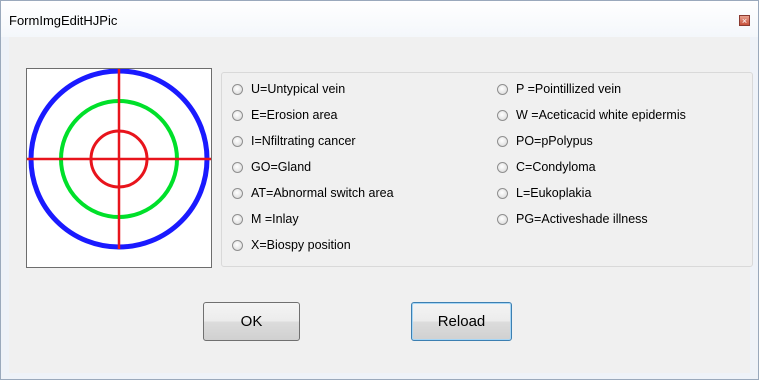 The width and height of the screenshot is (759, 380). I want to click on radio-option-label: AT=Abnormal switch area, so click(322, 193).